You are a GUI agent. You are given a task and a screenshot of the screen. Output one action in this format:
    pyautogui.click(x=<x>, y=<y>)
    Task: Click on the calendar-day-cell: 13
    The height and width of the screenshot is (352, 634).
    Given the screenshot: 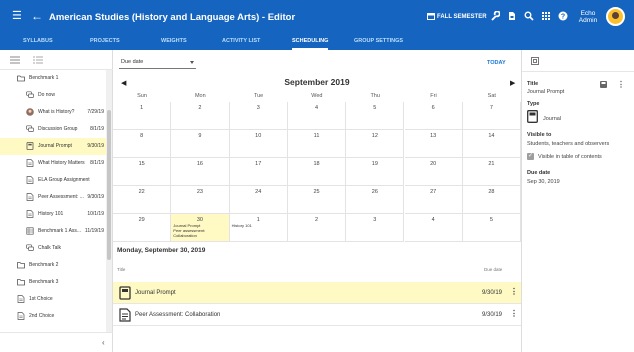 What is the action you would take?
    pyautogui.click(x=433, y=144)
    